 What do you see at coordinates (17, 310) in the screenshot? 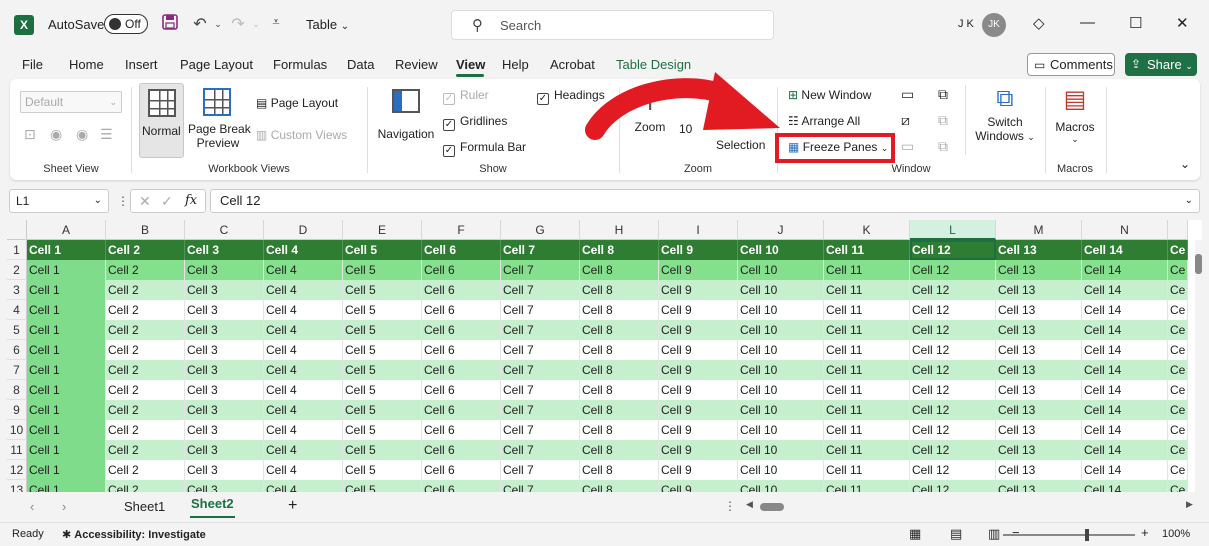
I see `row-header: 4` at bounding box center [17, 310].